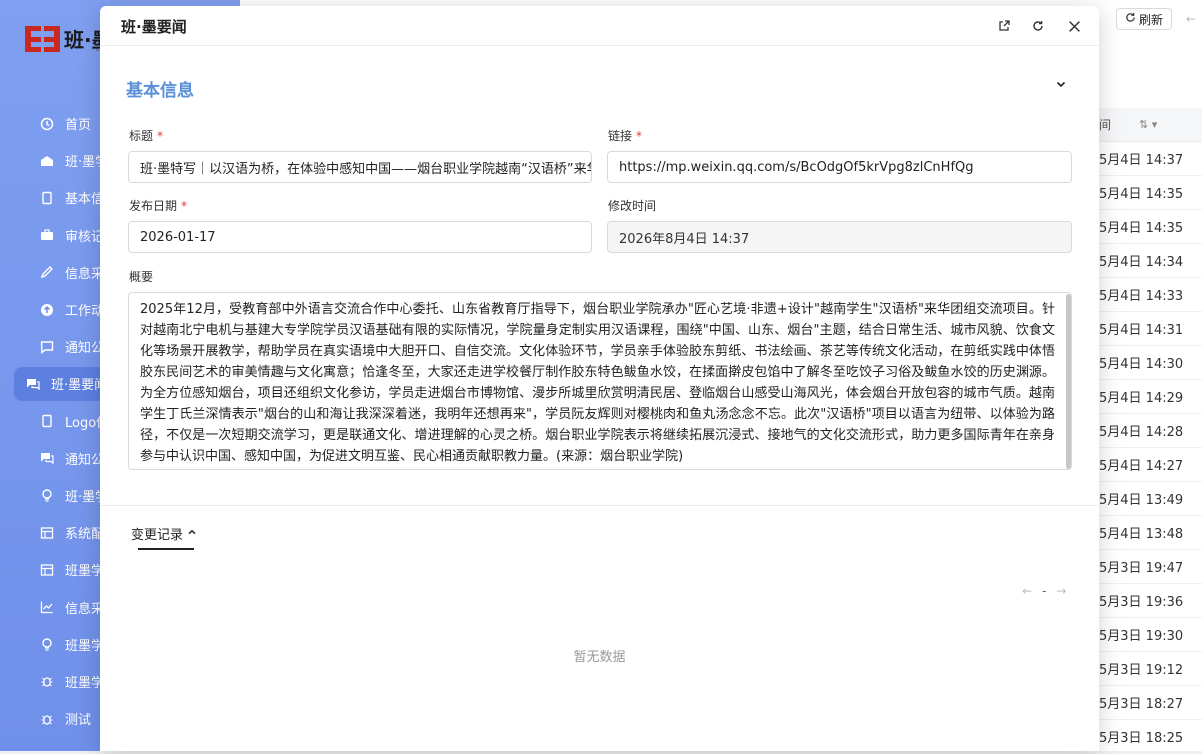  I want to click on chevron-down-icon, so click(1063, 86).